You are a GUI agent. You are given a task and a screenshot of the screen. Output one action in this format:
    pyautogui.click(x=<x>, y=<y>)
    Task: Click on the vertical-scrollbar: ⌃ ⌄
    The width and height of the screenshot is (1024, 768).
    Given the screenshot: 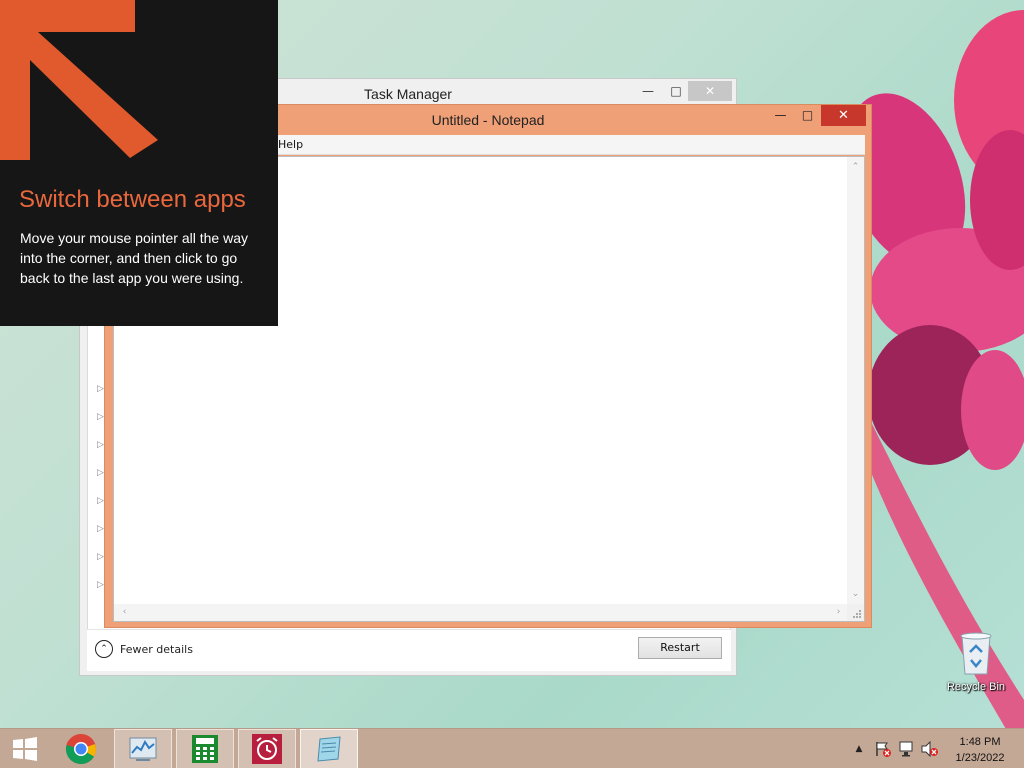 What is the action you would take?
    pyautogui.click(x=855, y=381)
    